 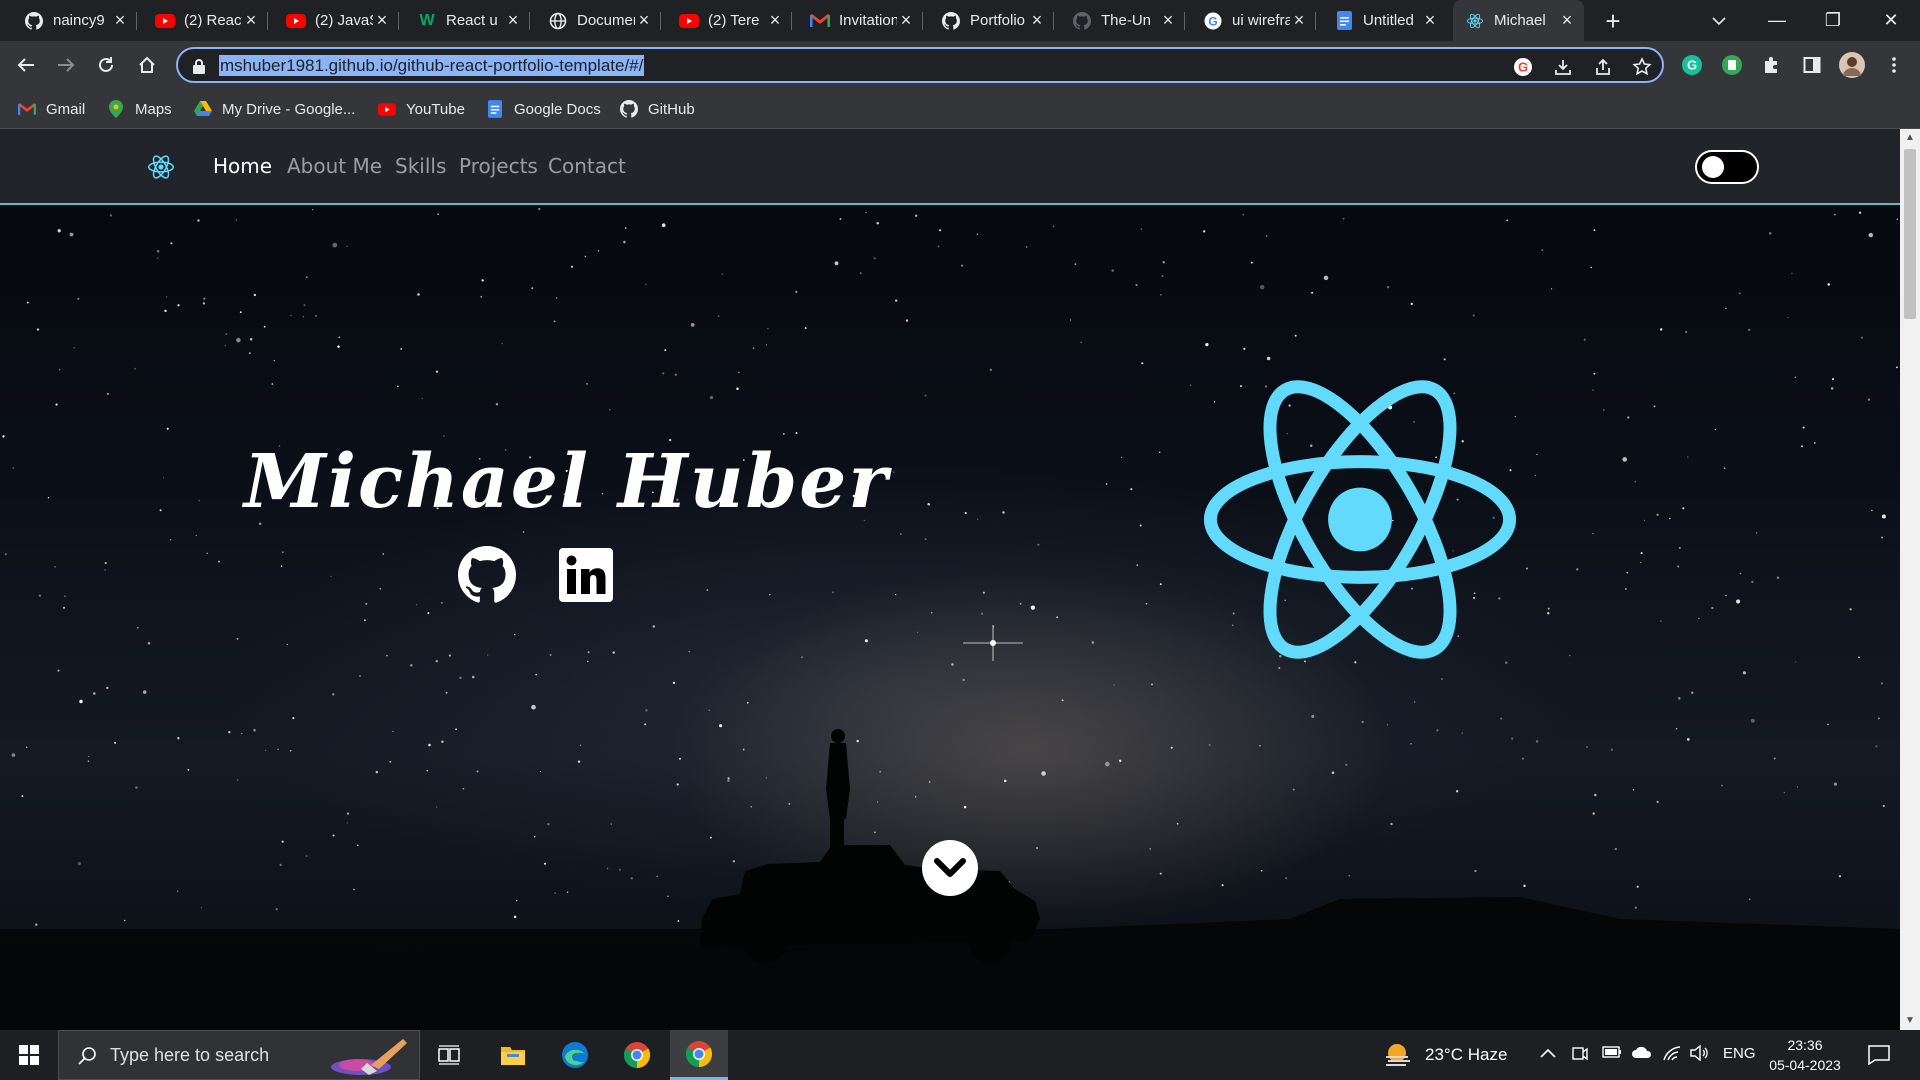 What do you see at coordinates (200, 66) in the screenshot?
I see `lock-icon` at bounding box center [200, 66].